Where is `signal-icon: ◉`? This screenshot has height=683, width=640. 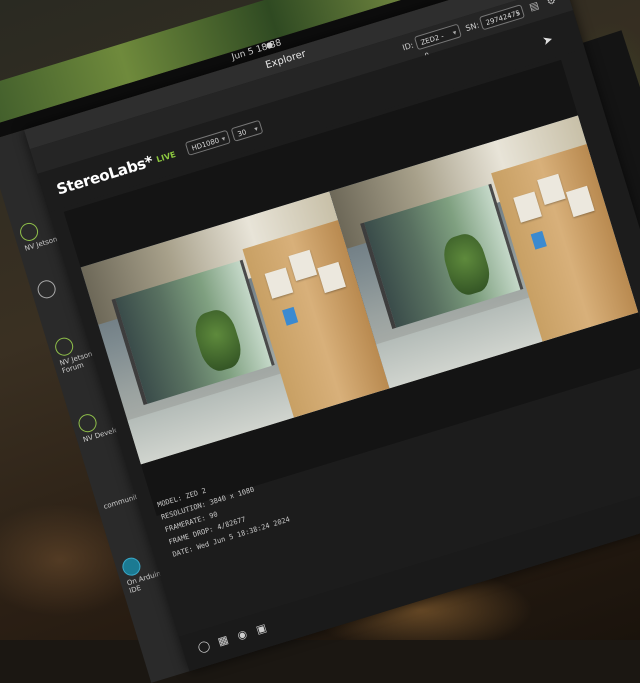
signal-icon: ◉ is located at coordinates (242, 634).